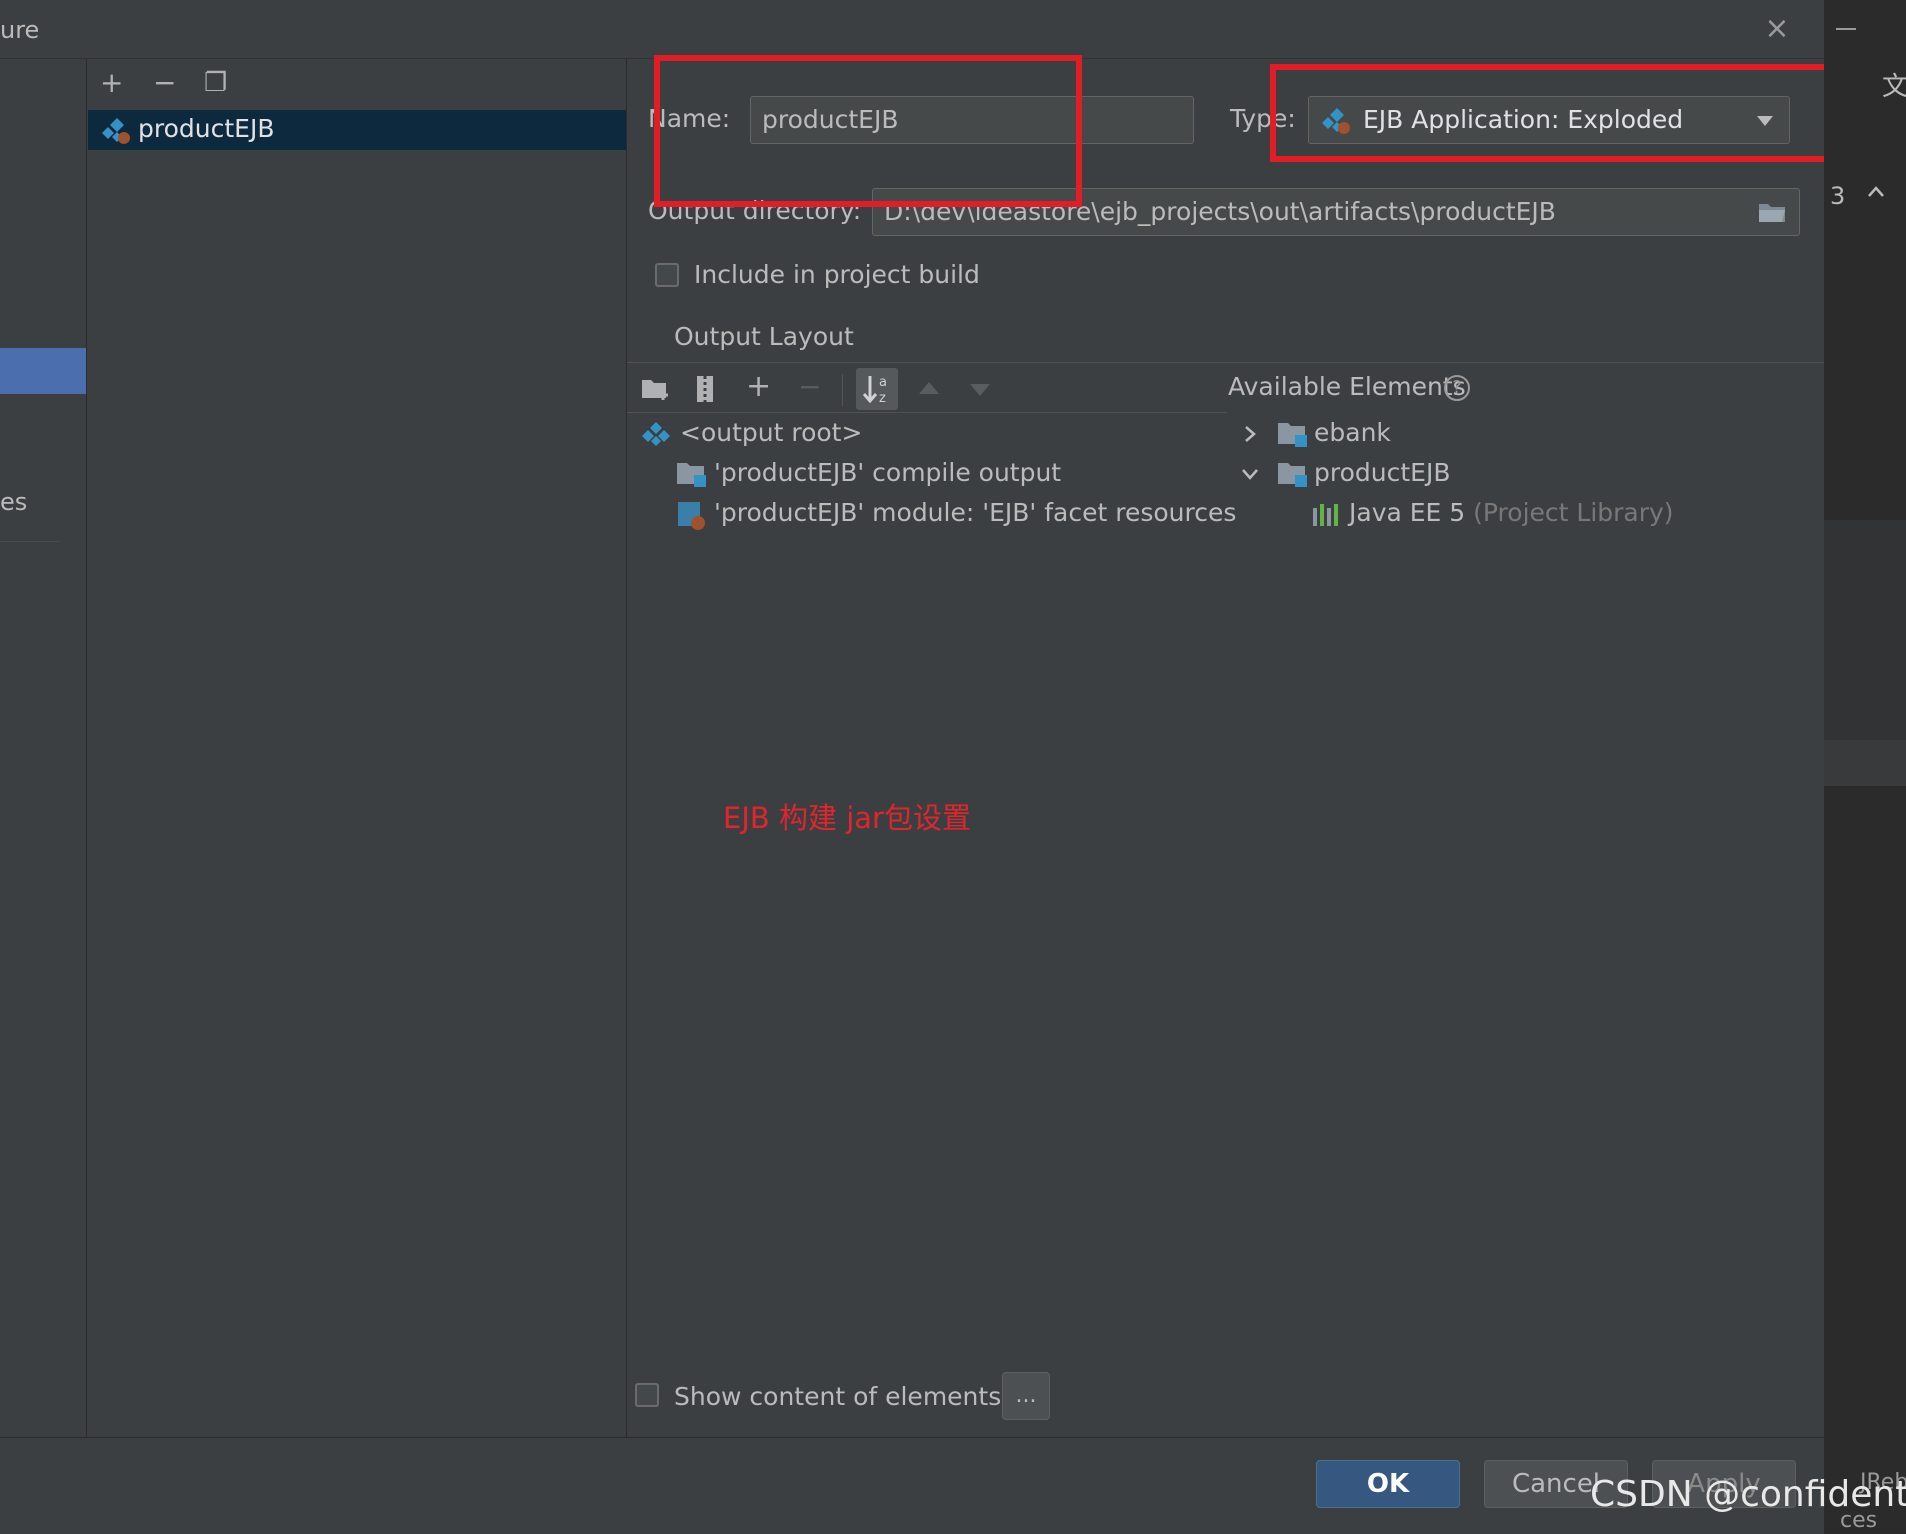 This screenshot has width=1906, height=1534. What do you see at coordinates (771, 432) in the screenshot?
I see `tree-item-output-root: <output root>` at bounding box center [771, 432].